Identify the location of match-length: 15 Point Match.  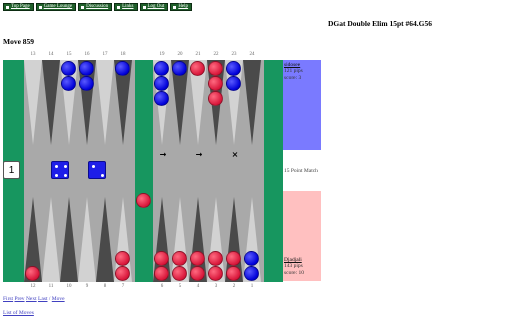
(301, 171).